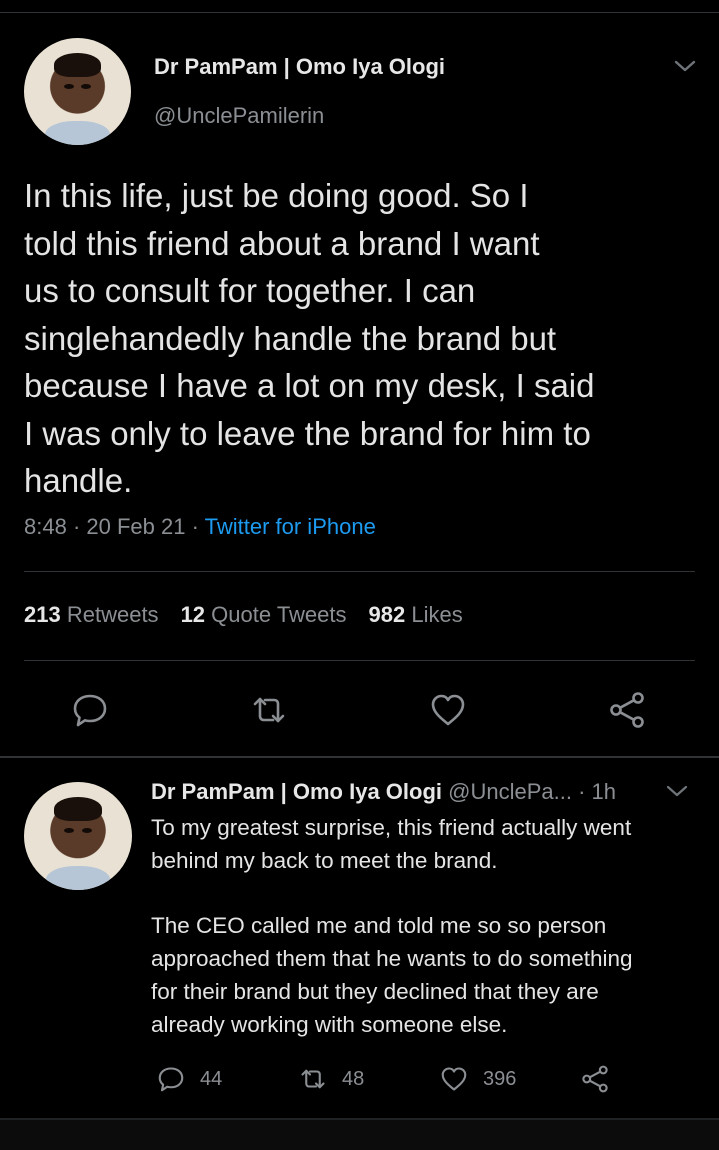  Describe the element at coordinates (189, 1079) in the screenshot. I see `reply-reply-button: 44` at that location.